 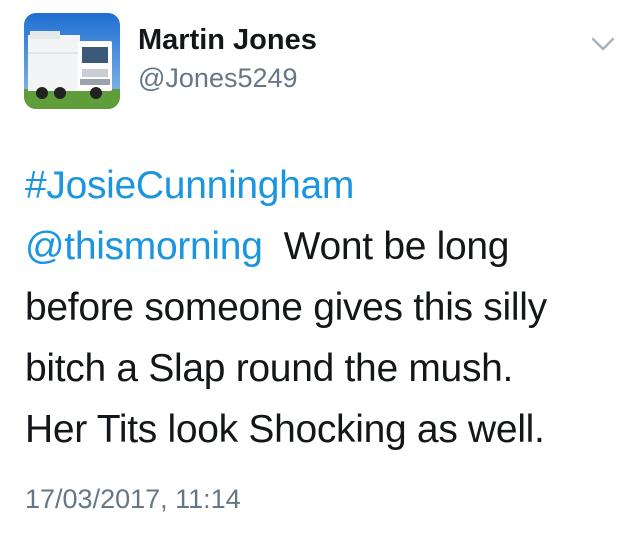 I want to click on hashtag-link: #JosieCunningham, so click(x=189, y=185).